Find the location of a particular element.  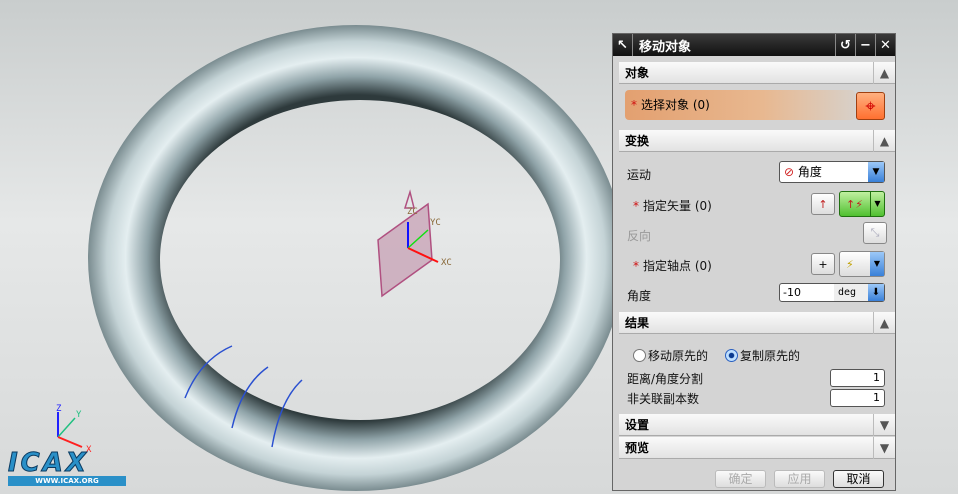

section-transform-header: 变换 ▲ is located at coordinates (757, 141).